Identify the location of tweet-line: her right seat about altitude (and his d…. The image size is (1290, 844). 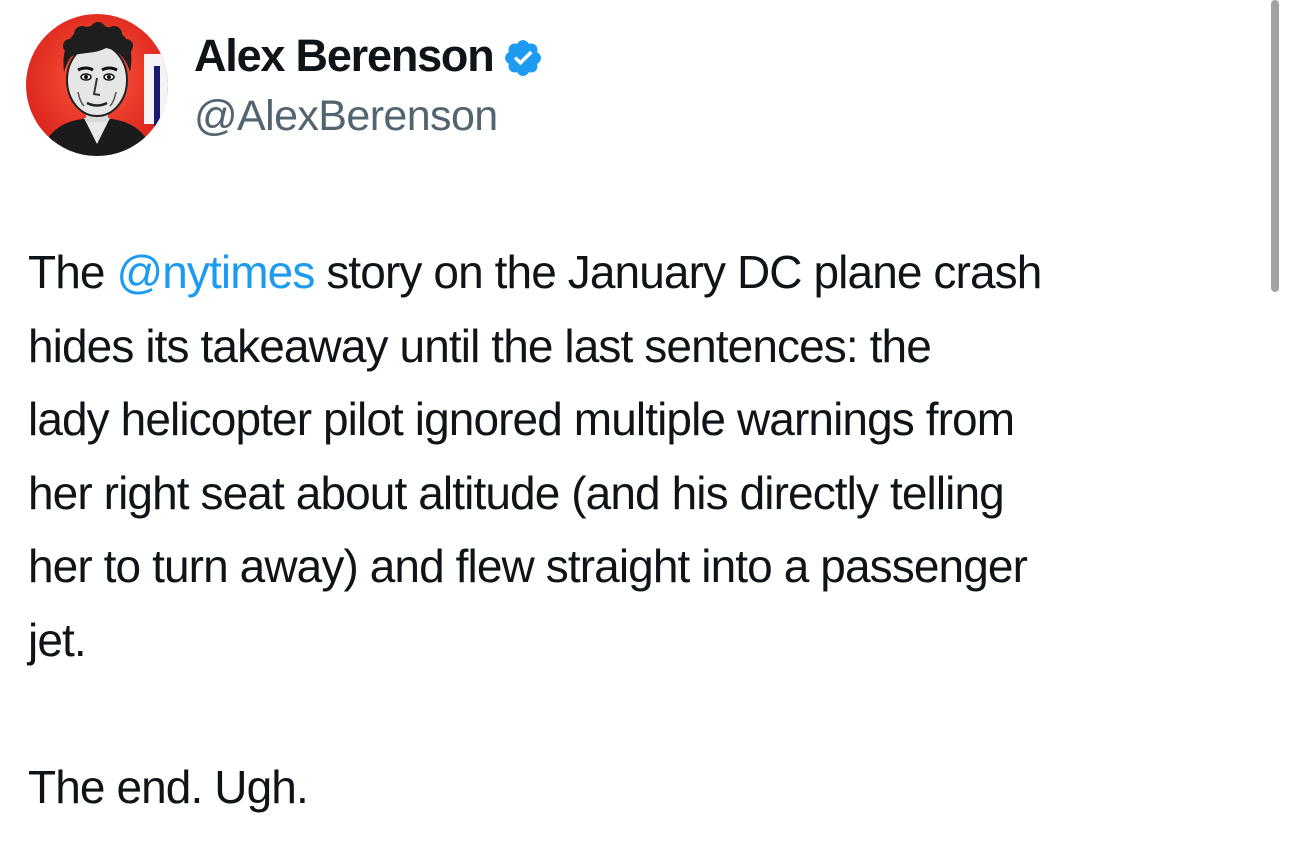
(516, 492).